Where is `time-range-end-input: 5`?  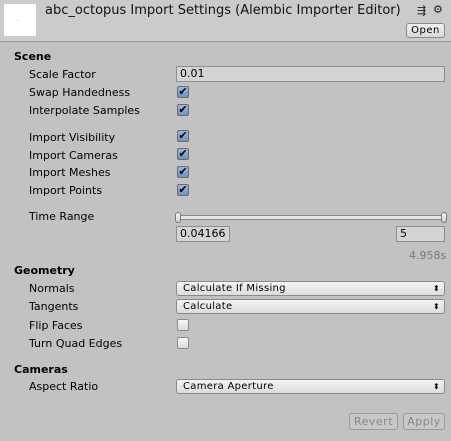 time-range-end-input: 5 is located at coordinates (420, 234).